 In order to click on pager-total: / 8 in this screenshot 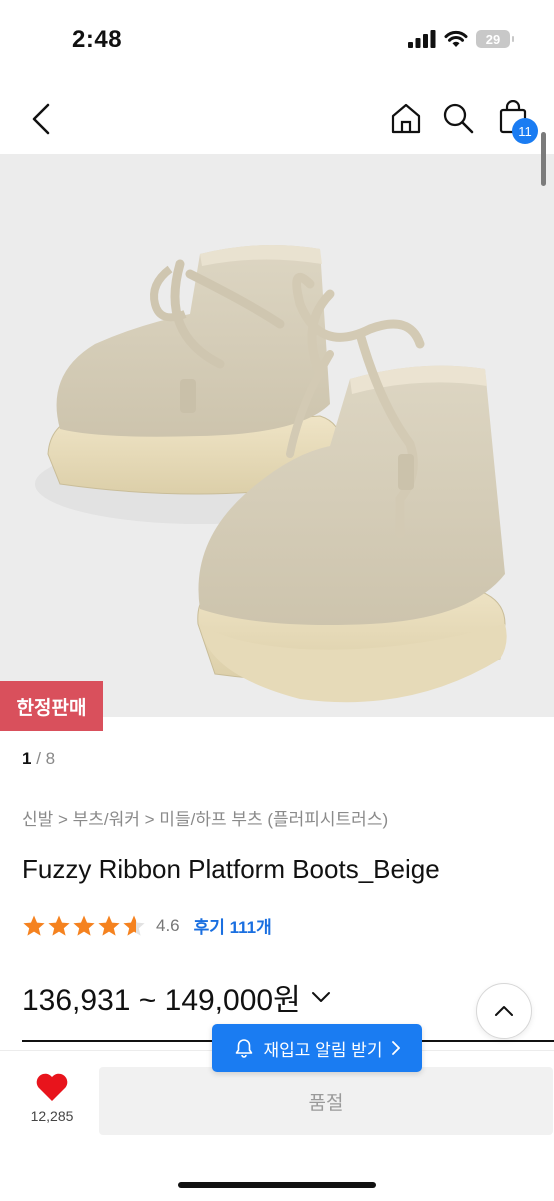, I will do `click(46, 758)`.